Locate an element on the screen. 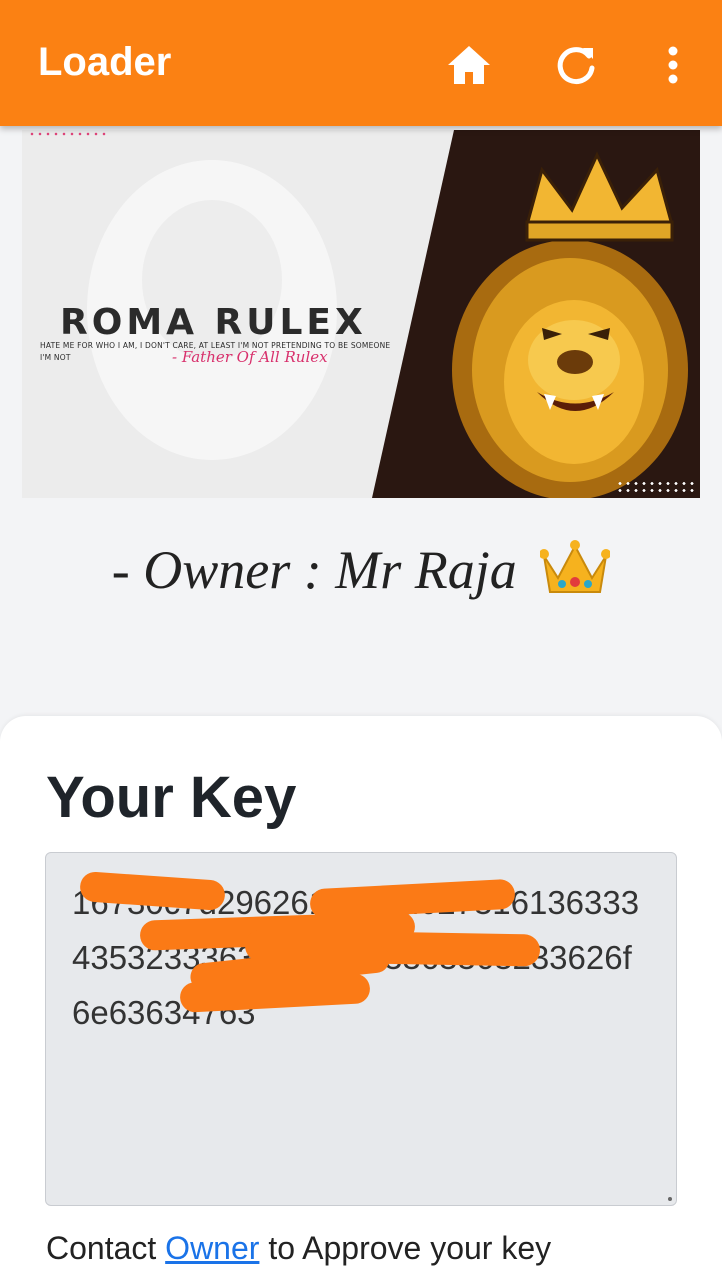  app-bar: Loader is located at coordinates (361, 63).